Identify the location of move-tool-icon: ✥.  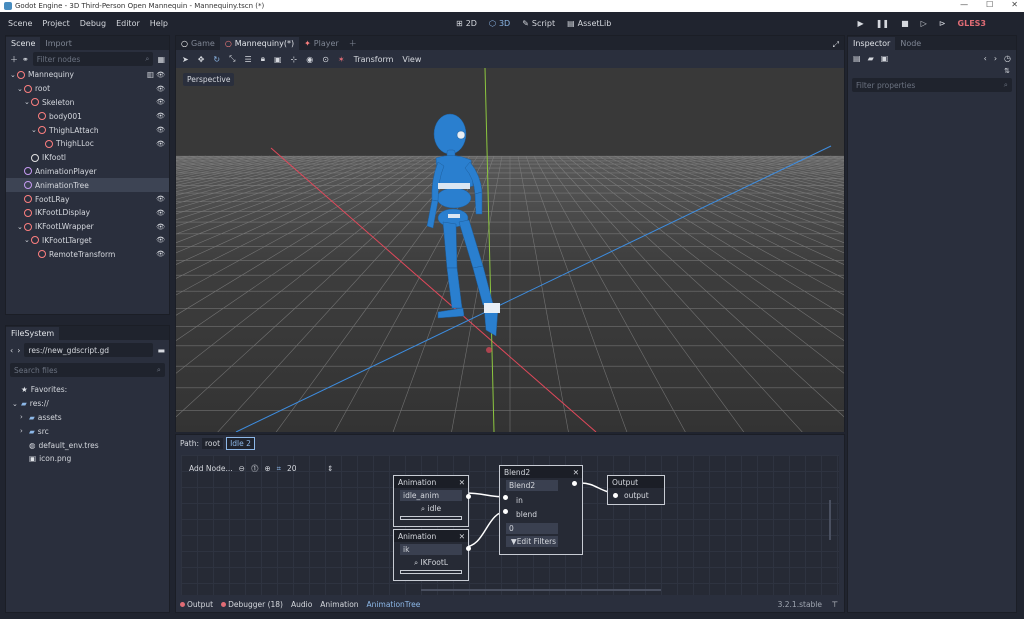
(201, 59).